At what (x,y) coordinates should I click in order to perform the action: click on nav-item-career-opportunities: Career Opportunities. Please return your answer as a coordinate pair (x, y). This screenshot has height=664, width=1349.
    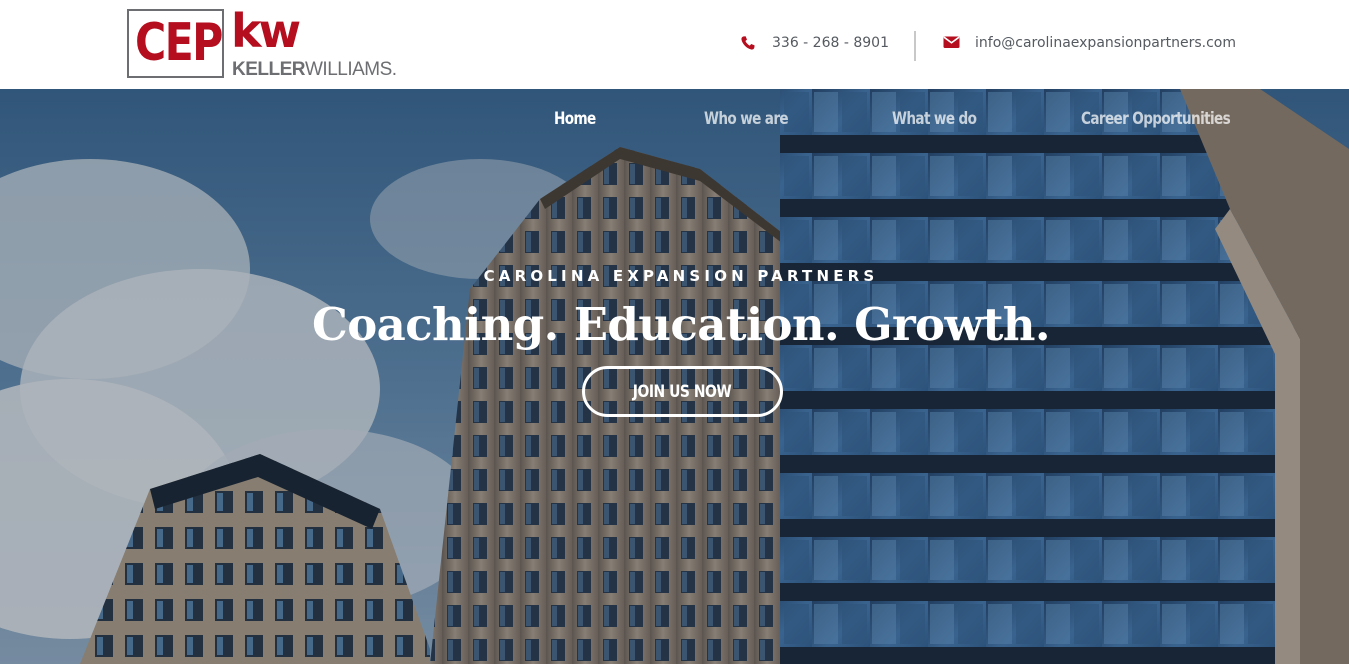
    Looking at the image, I should click on (1156, 119).